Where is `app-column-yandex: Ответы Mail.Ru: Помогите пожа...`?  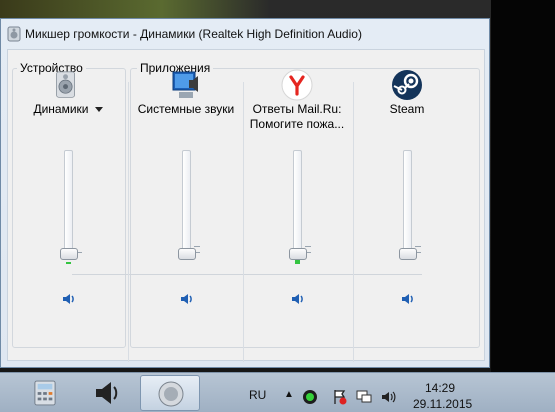 app-column-yandex: Ответы Mail.Ru: Помогите пожа... is located at coordinates (297, 216).